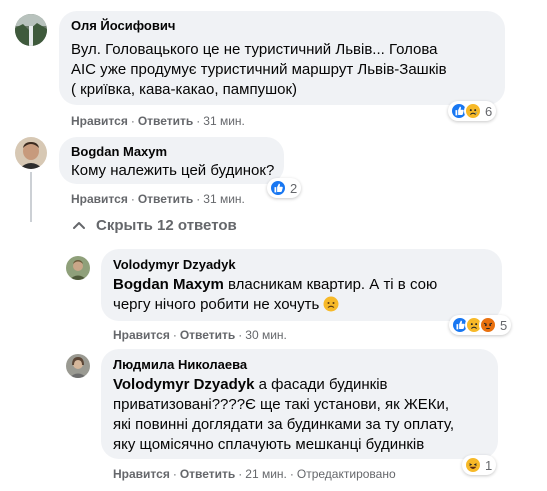 This screenshot has height=491, width=547. What do you see at coordinates (173, 170) in the screenshot?
I see `comment-text: Кому належить цей будинок?` at bounding box center [173, 170].